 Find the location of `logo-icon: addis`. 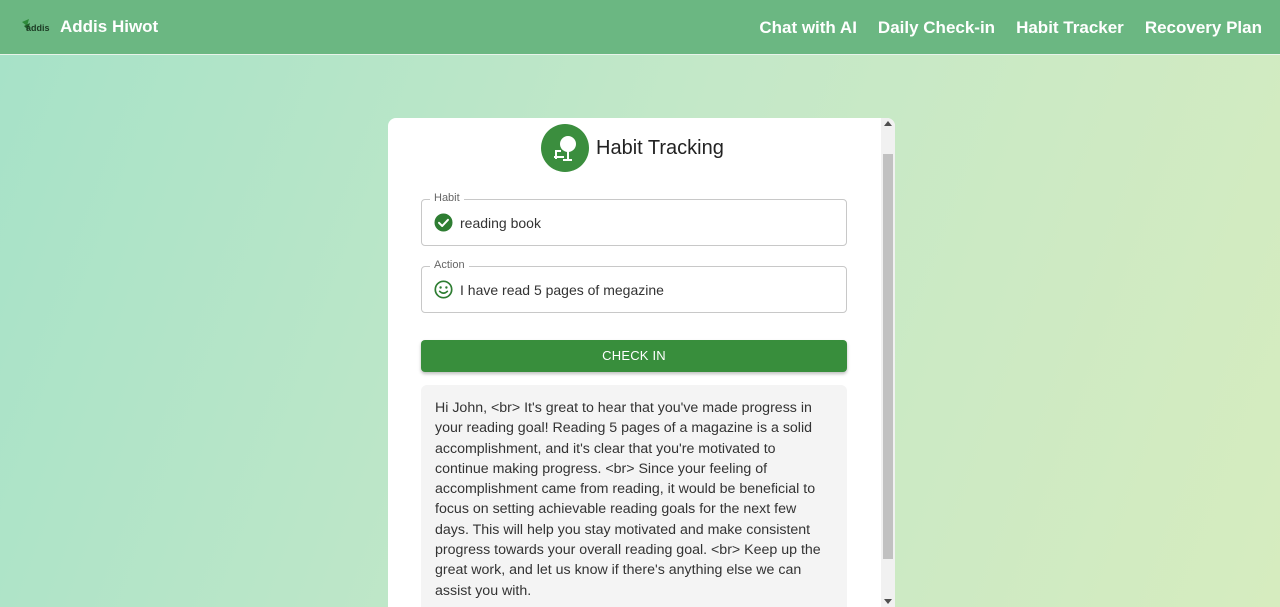

logo-icon: addis is located at coordinates (36, 27).